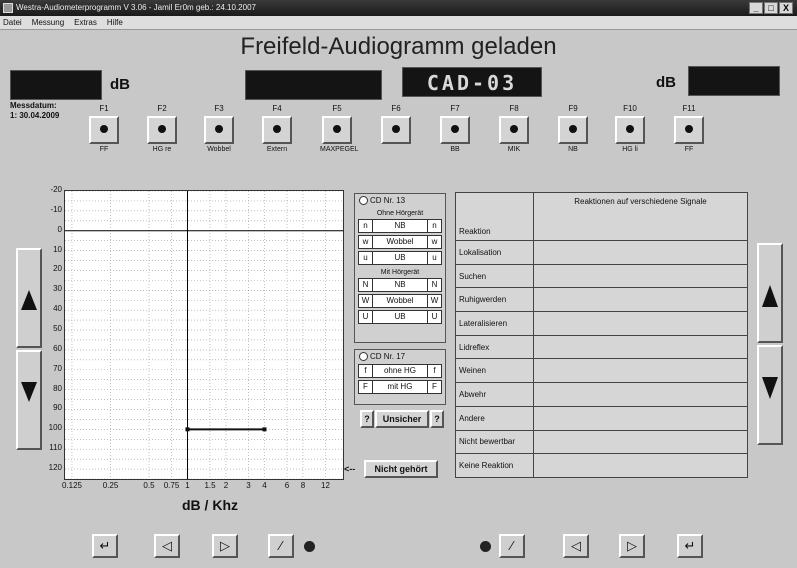 This screenshot has width=797, height=568. What do you see at coordinates (366, 301) in the screenshot?
I see `cell: W` at bounding box center [366, 301].